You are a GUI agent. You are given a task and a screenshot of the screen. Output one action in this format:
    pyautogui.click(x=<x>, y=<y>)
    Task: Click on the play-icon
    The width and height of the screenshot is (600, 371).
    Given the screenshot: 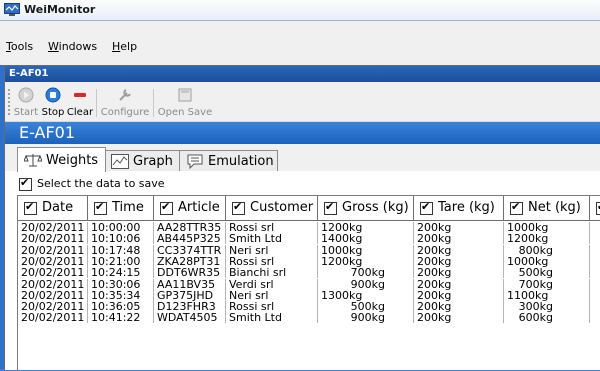 What is the action you would take?
    pyautogui.click(x=26, y=95)
    